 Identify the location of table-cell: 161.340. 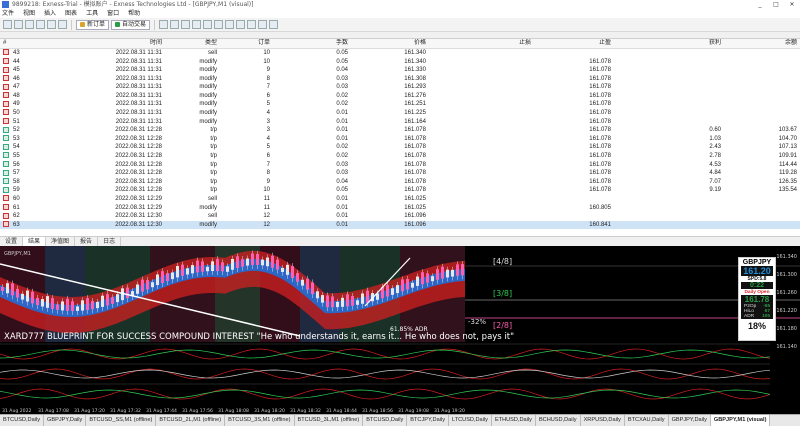
(390, 61).